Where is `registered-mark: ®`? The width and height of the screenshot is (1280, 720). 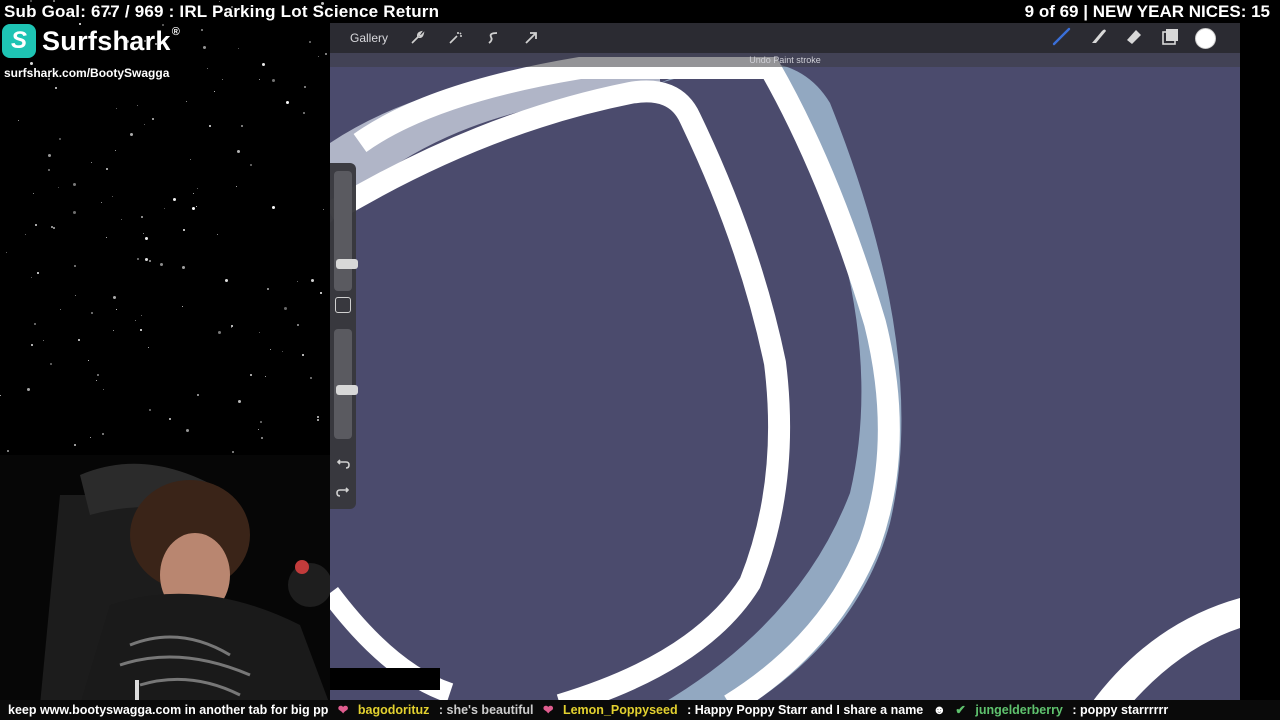 registered-mark: ® is located at coordinates (176, 31).